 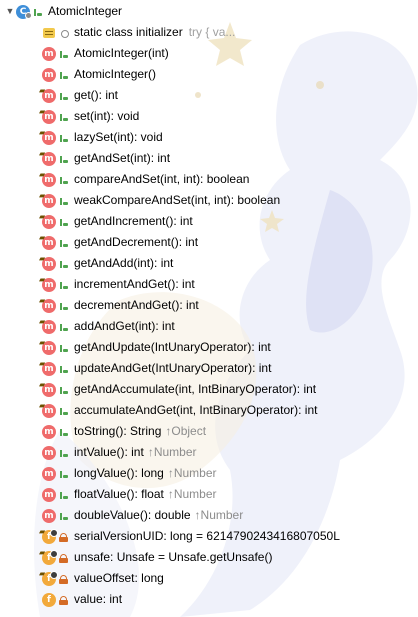 I want to click on method-tree-item: m ▰ getAndIncrement(): int, so click(x=116, y=221).